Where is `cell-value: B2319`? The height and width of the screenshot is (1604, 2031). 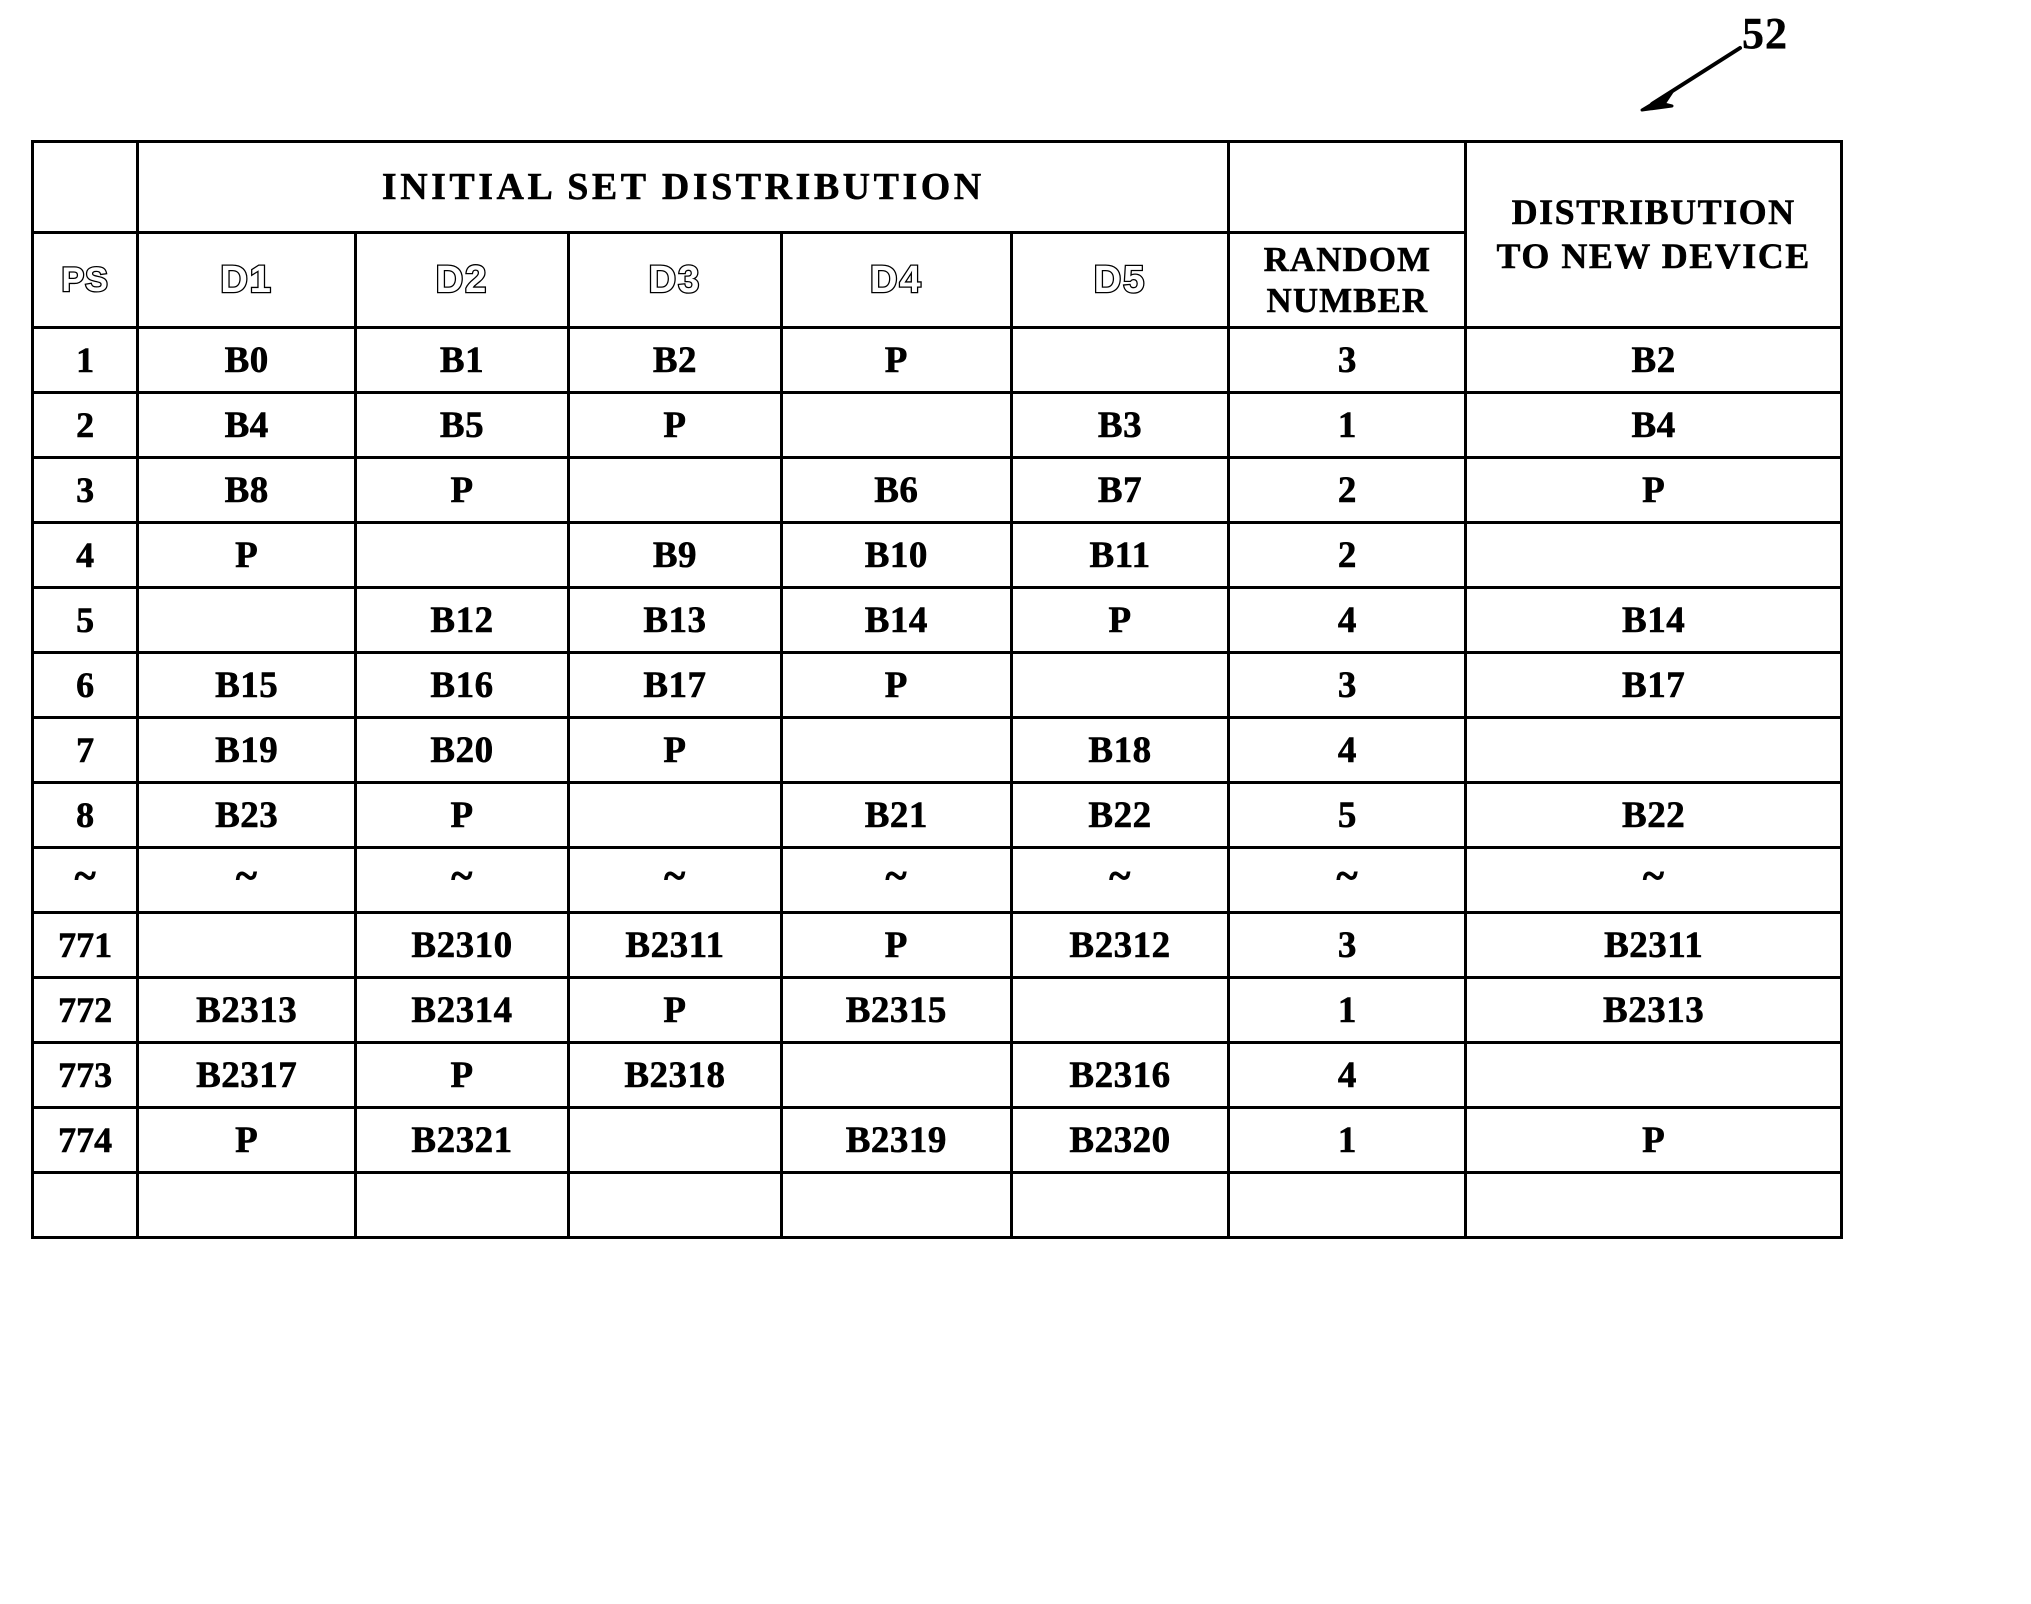
cell-value: B2319 is located at coordinates (896, 1140).